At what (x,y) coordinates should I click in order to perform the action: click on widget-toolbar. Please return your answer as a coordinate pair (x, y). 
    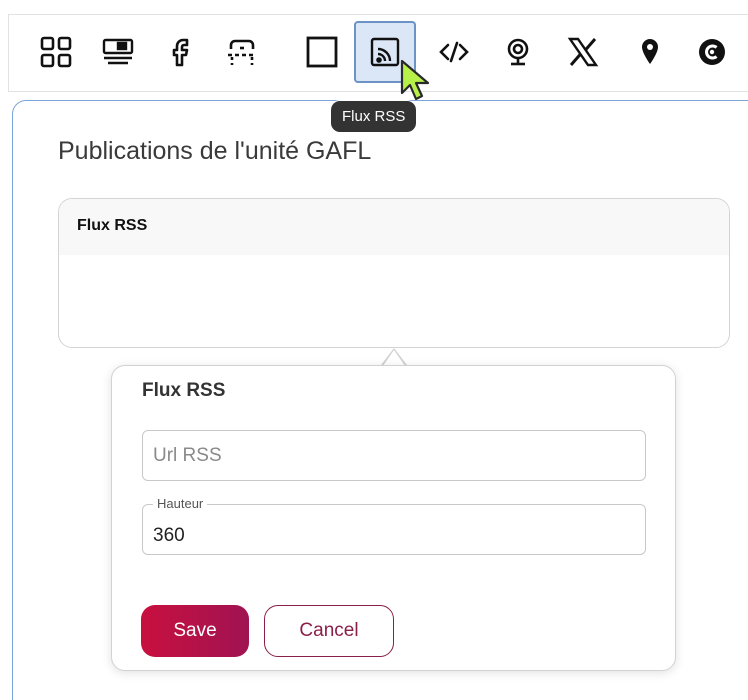
    Looking at the image, I should click on (378, 53).